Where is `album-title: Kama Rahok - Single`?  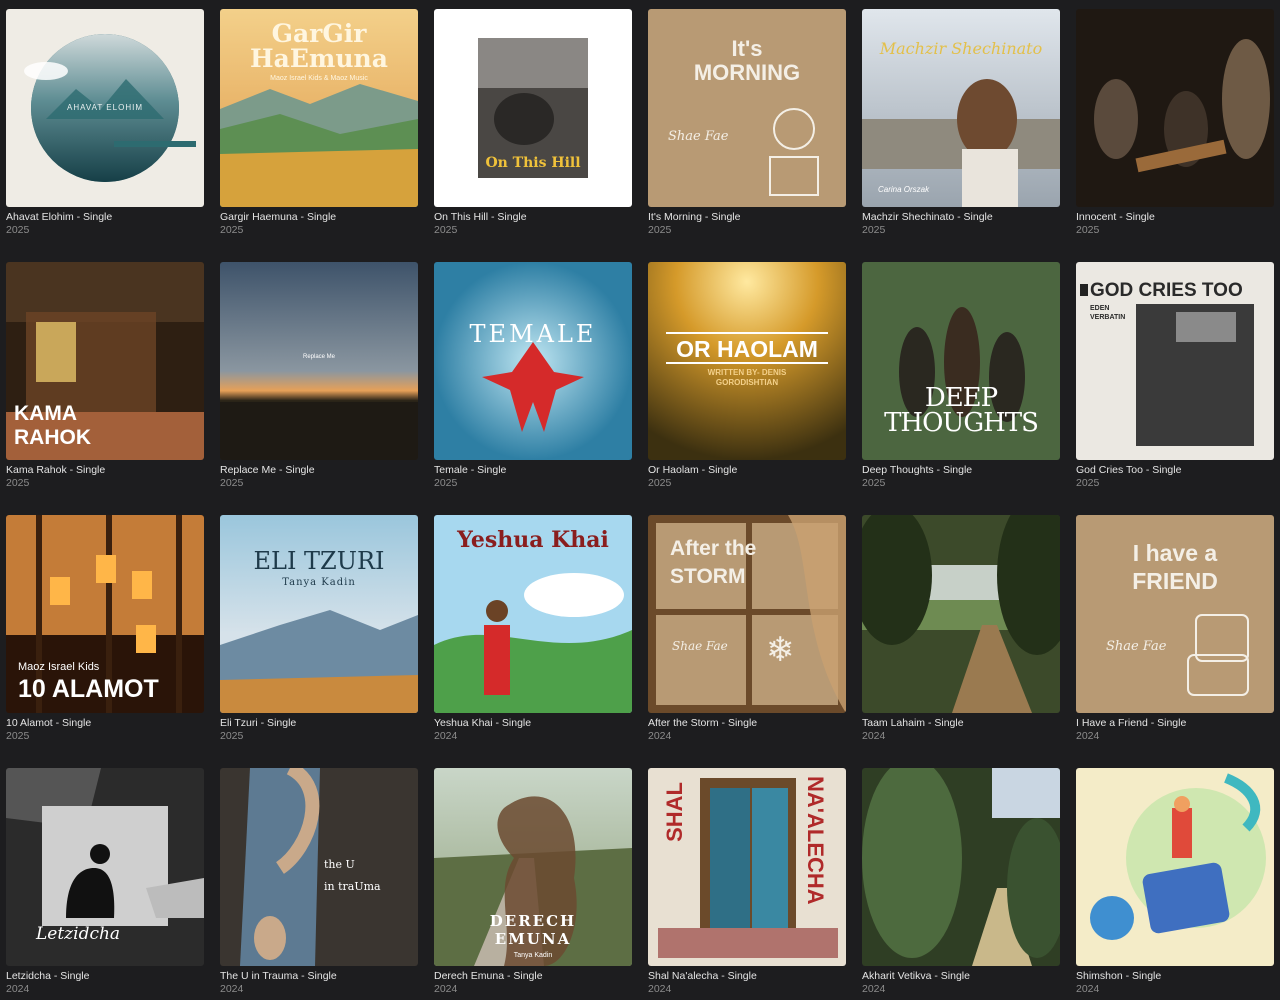
album-title: Kama Rahok - Single is located at coordinates (105, 470).